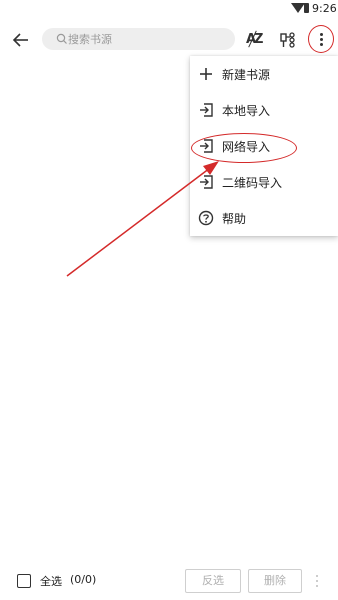 This screenshot has height=600, width=338. Describe the element at coordinates (142, 219) in the screenshot. I see `annotation-arrow` at that location.